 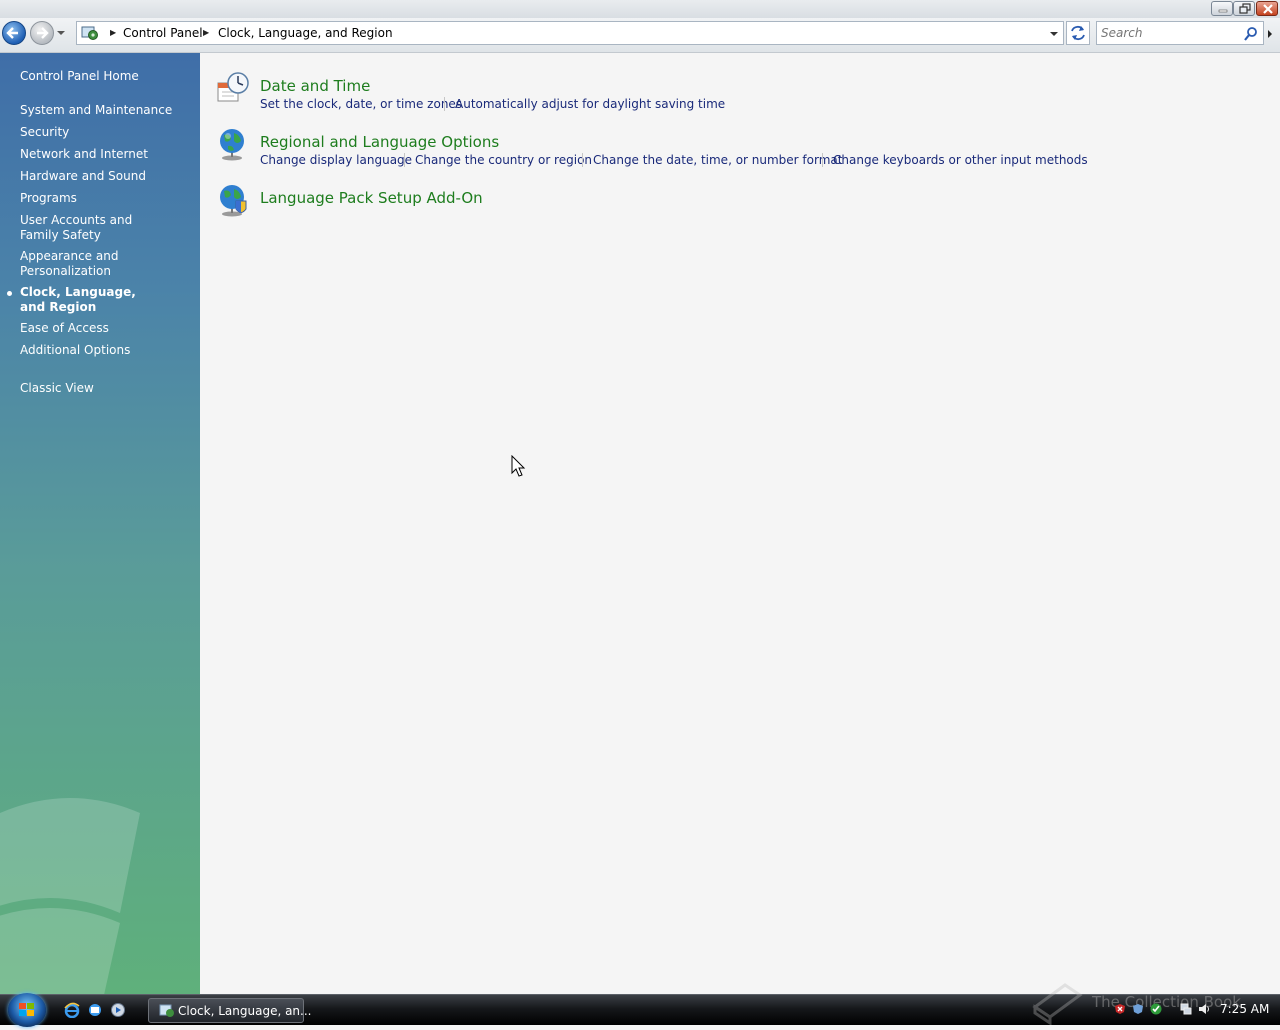 I want to click on breadcrumb-current: Clock, Language, and Region, so click(x=305, y=33).